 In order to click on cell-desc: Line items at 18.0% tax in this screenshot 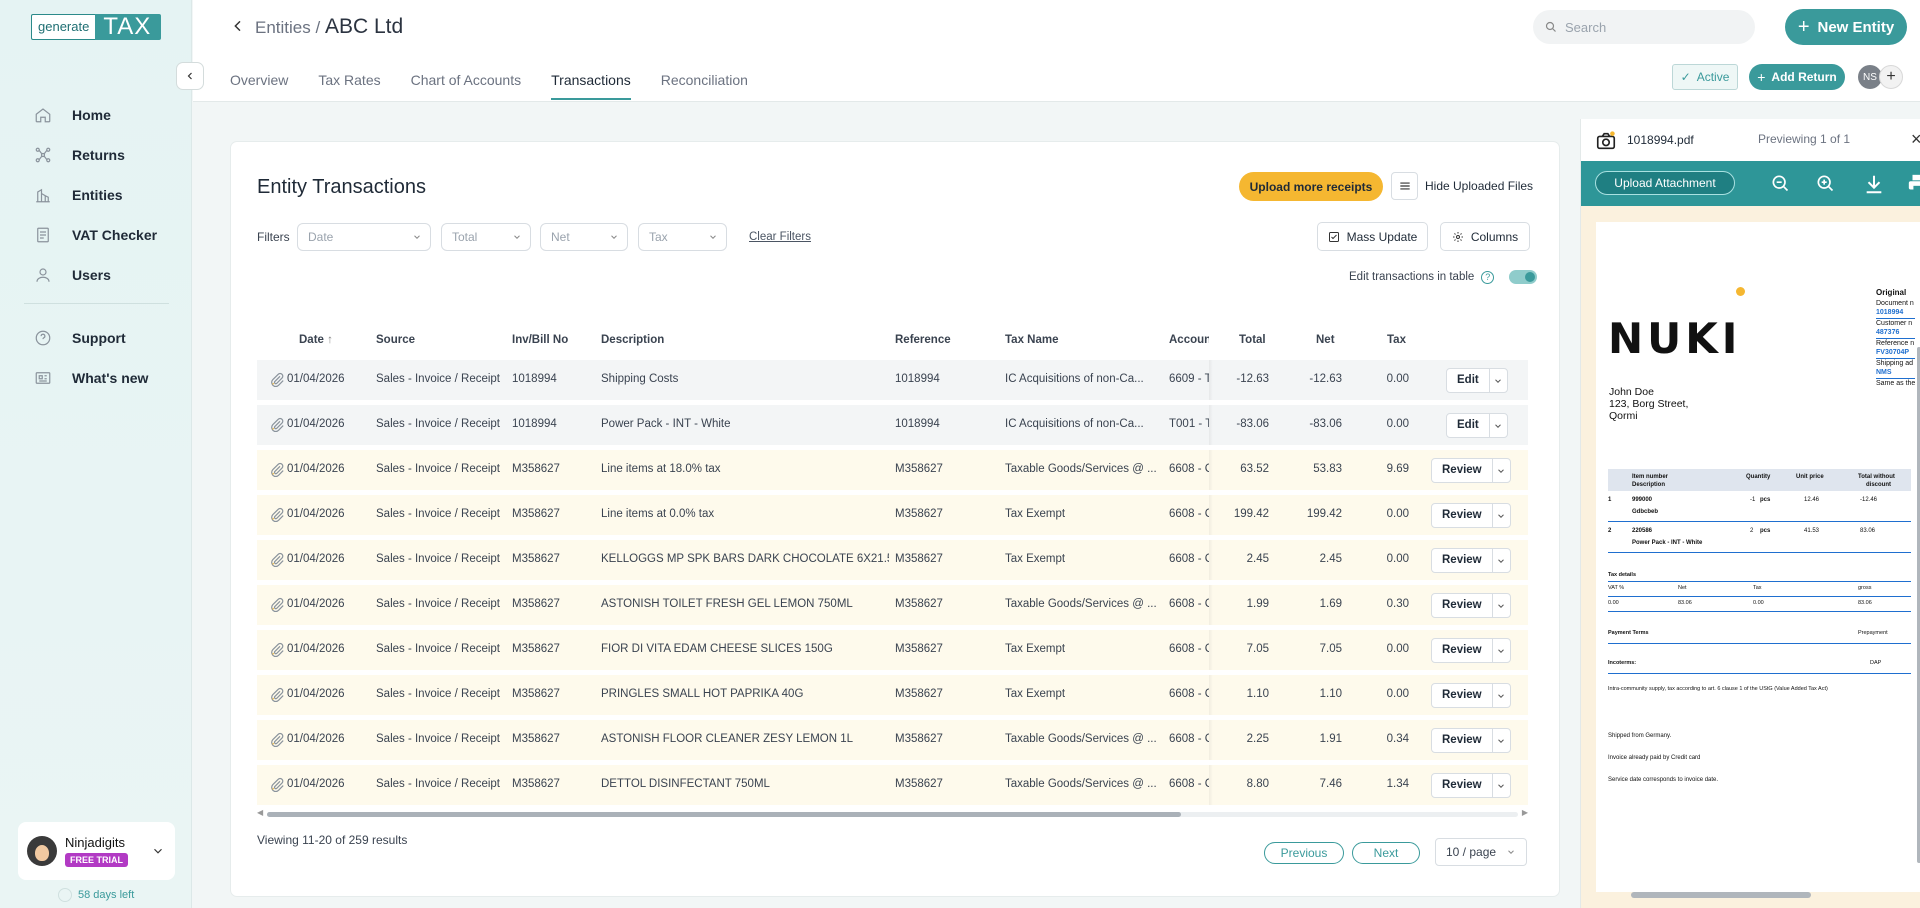, I will do `click(745, 469)`.